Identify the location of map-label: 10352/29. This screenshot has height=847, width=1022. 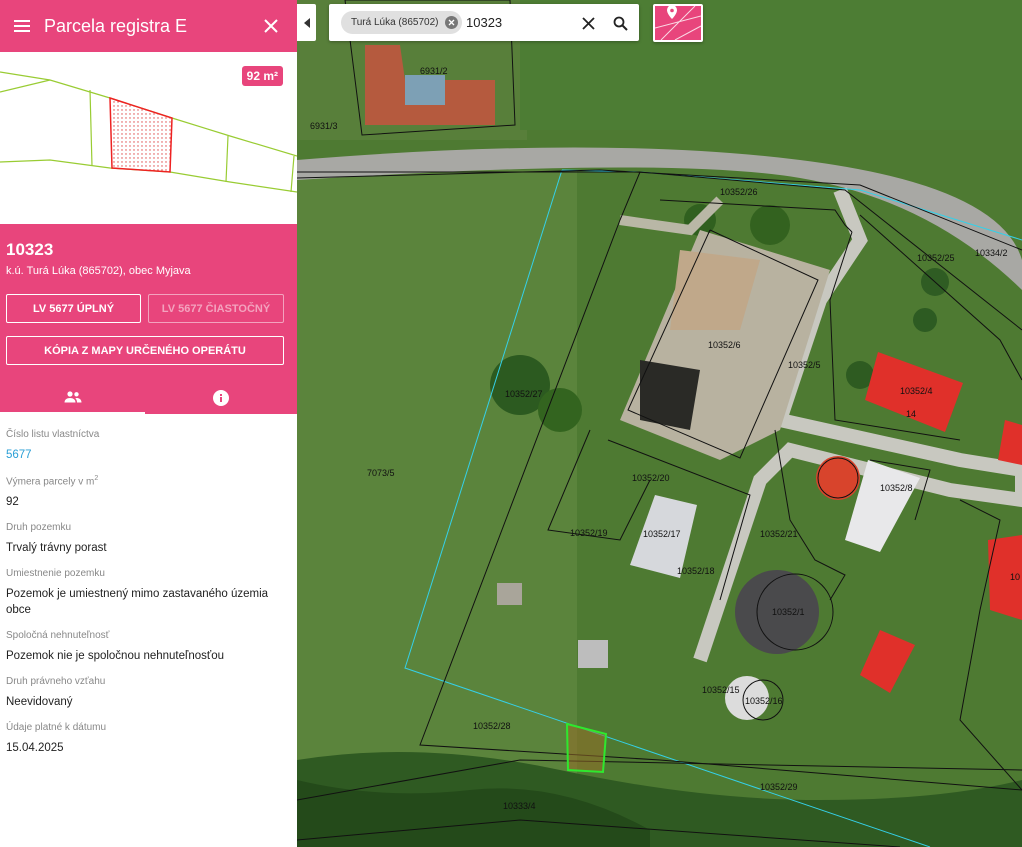
(779, 787).